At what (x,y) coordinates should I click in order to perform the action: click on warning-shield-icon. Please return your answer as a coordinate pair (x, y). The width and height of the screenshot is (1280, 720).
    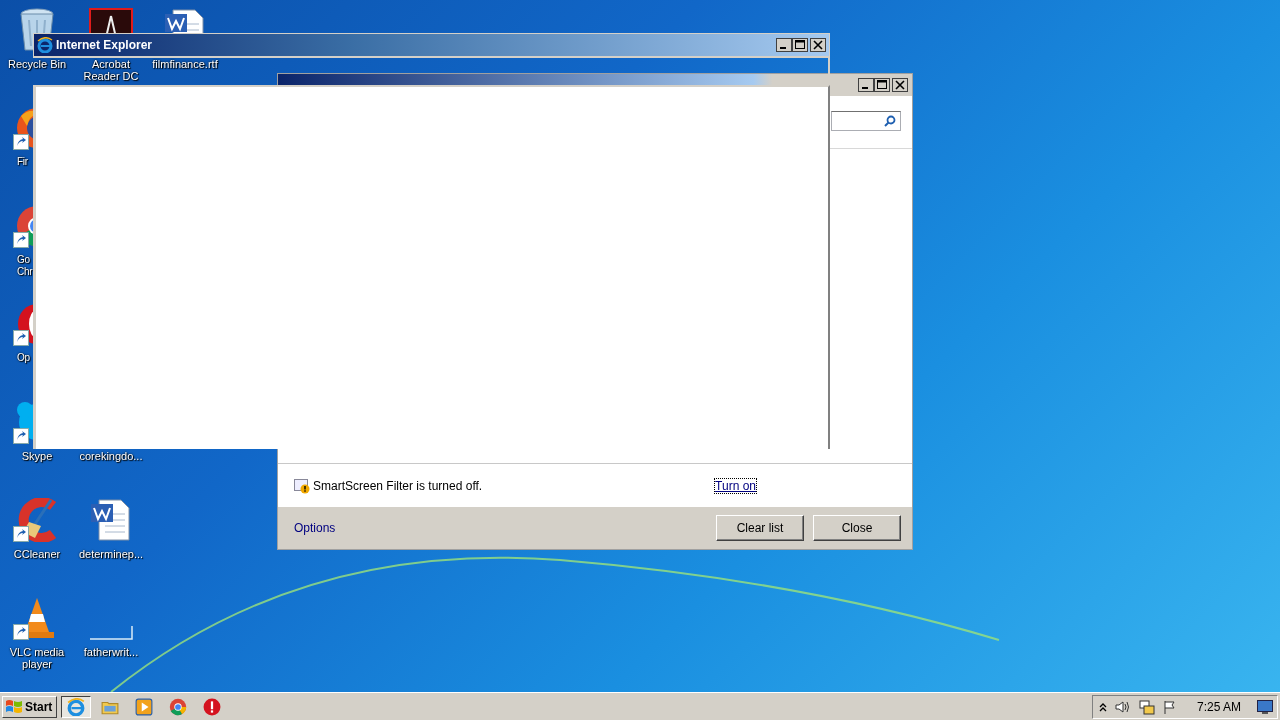
    Looking at the image, I should click on (302, 485).